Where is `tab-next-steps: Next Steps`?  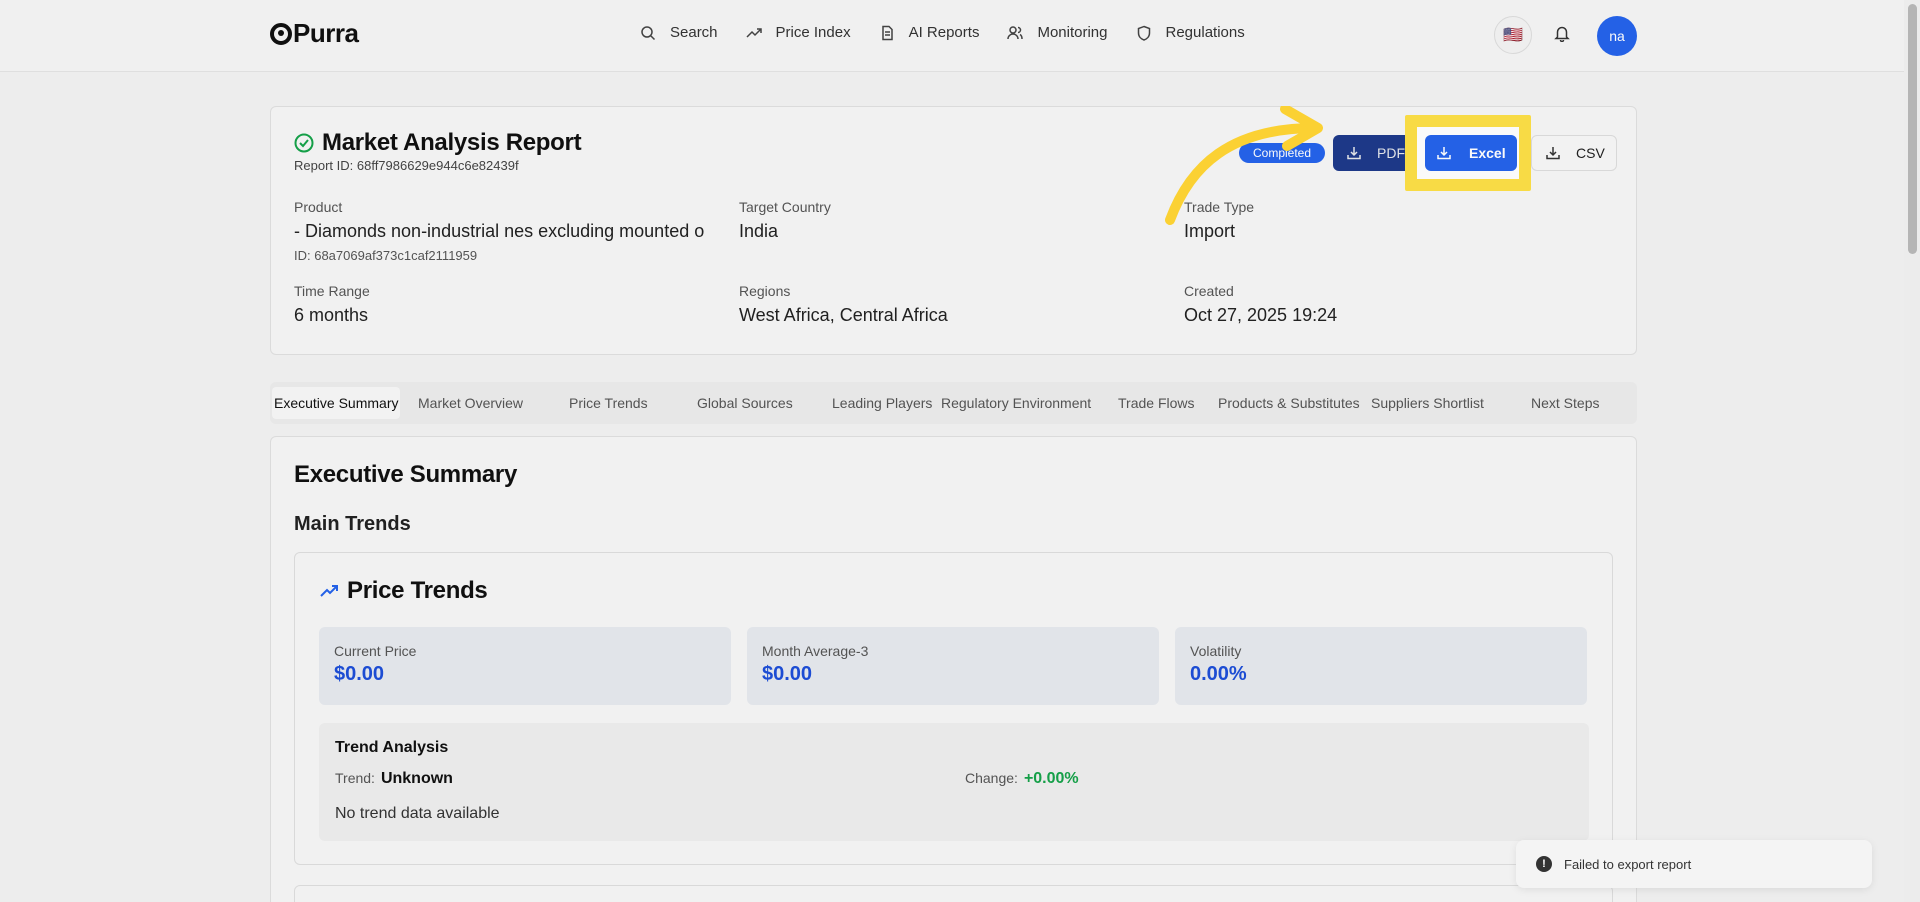
tab-next-steps: Next Steps is located at coordinates (1565, 403).